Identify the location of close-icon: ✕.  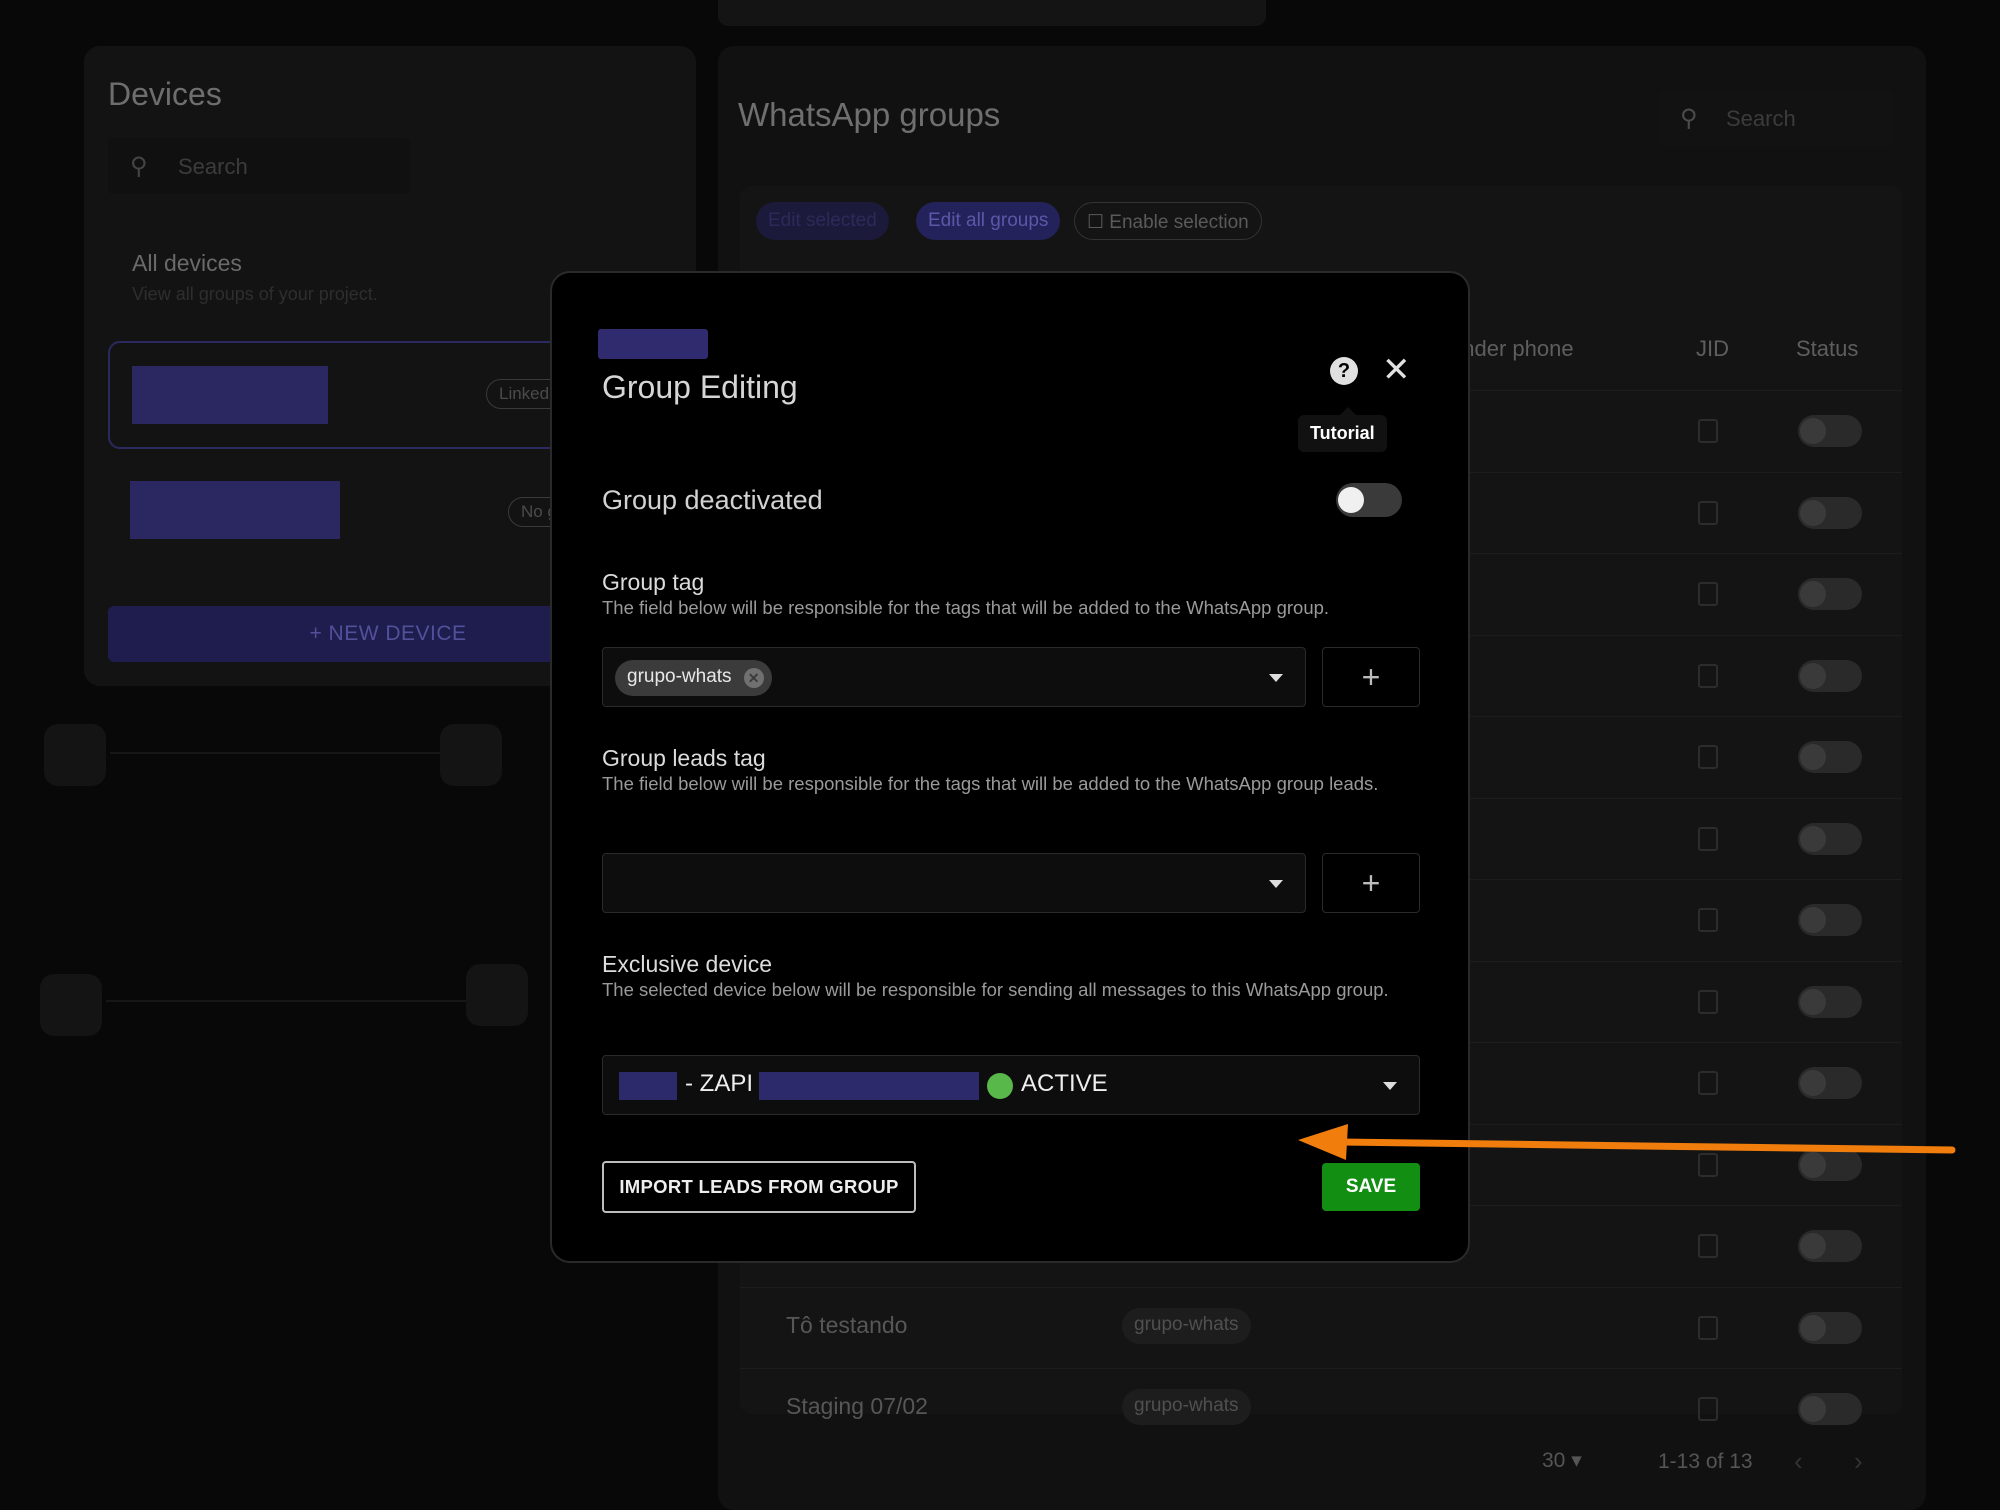
(1396, 370).